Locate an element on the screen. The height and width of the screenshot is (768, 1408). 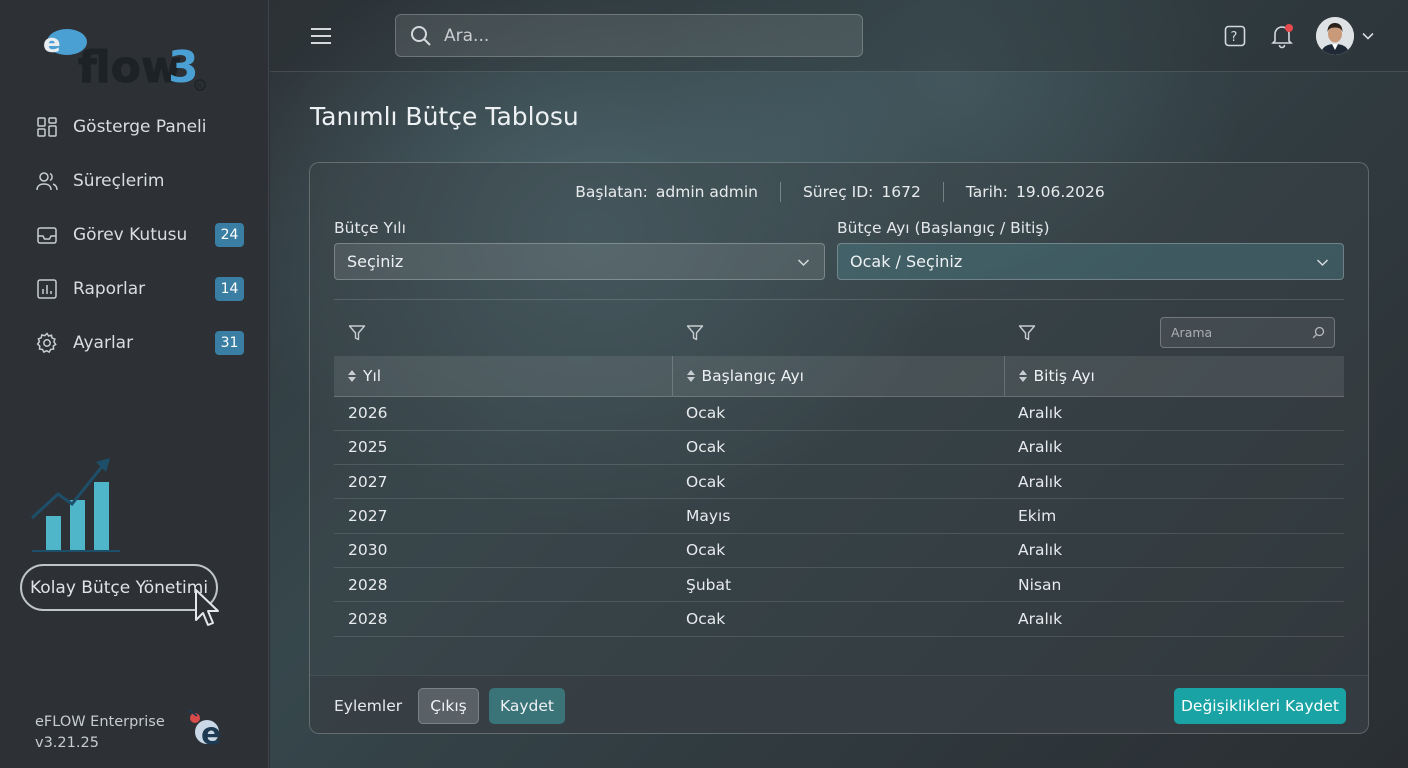
cell-year: 2025 is located at coordinates (368, 447).